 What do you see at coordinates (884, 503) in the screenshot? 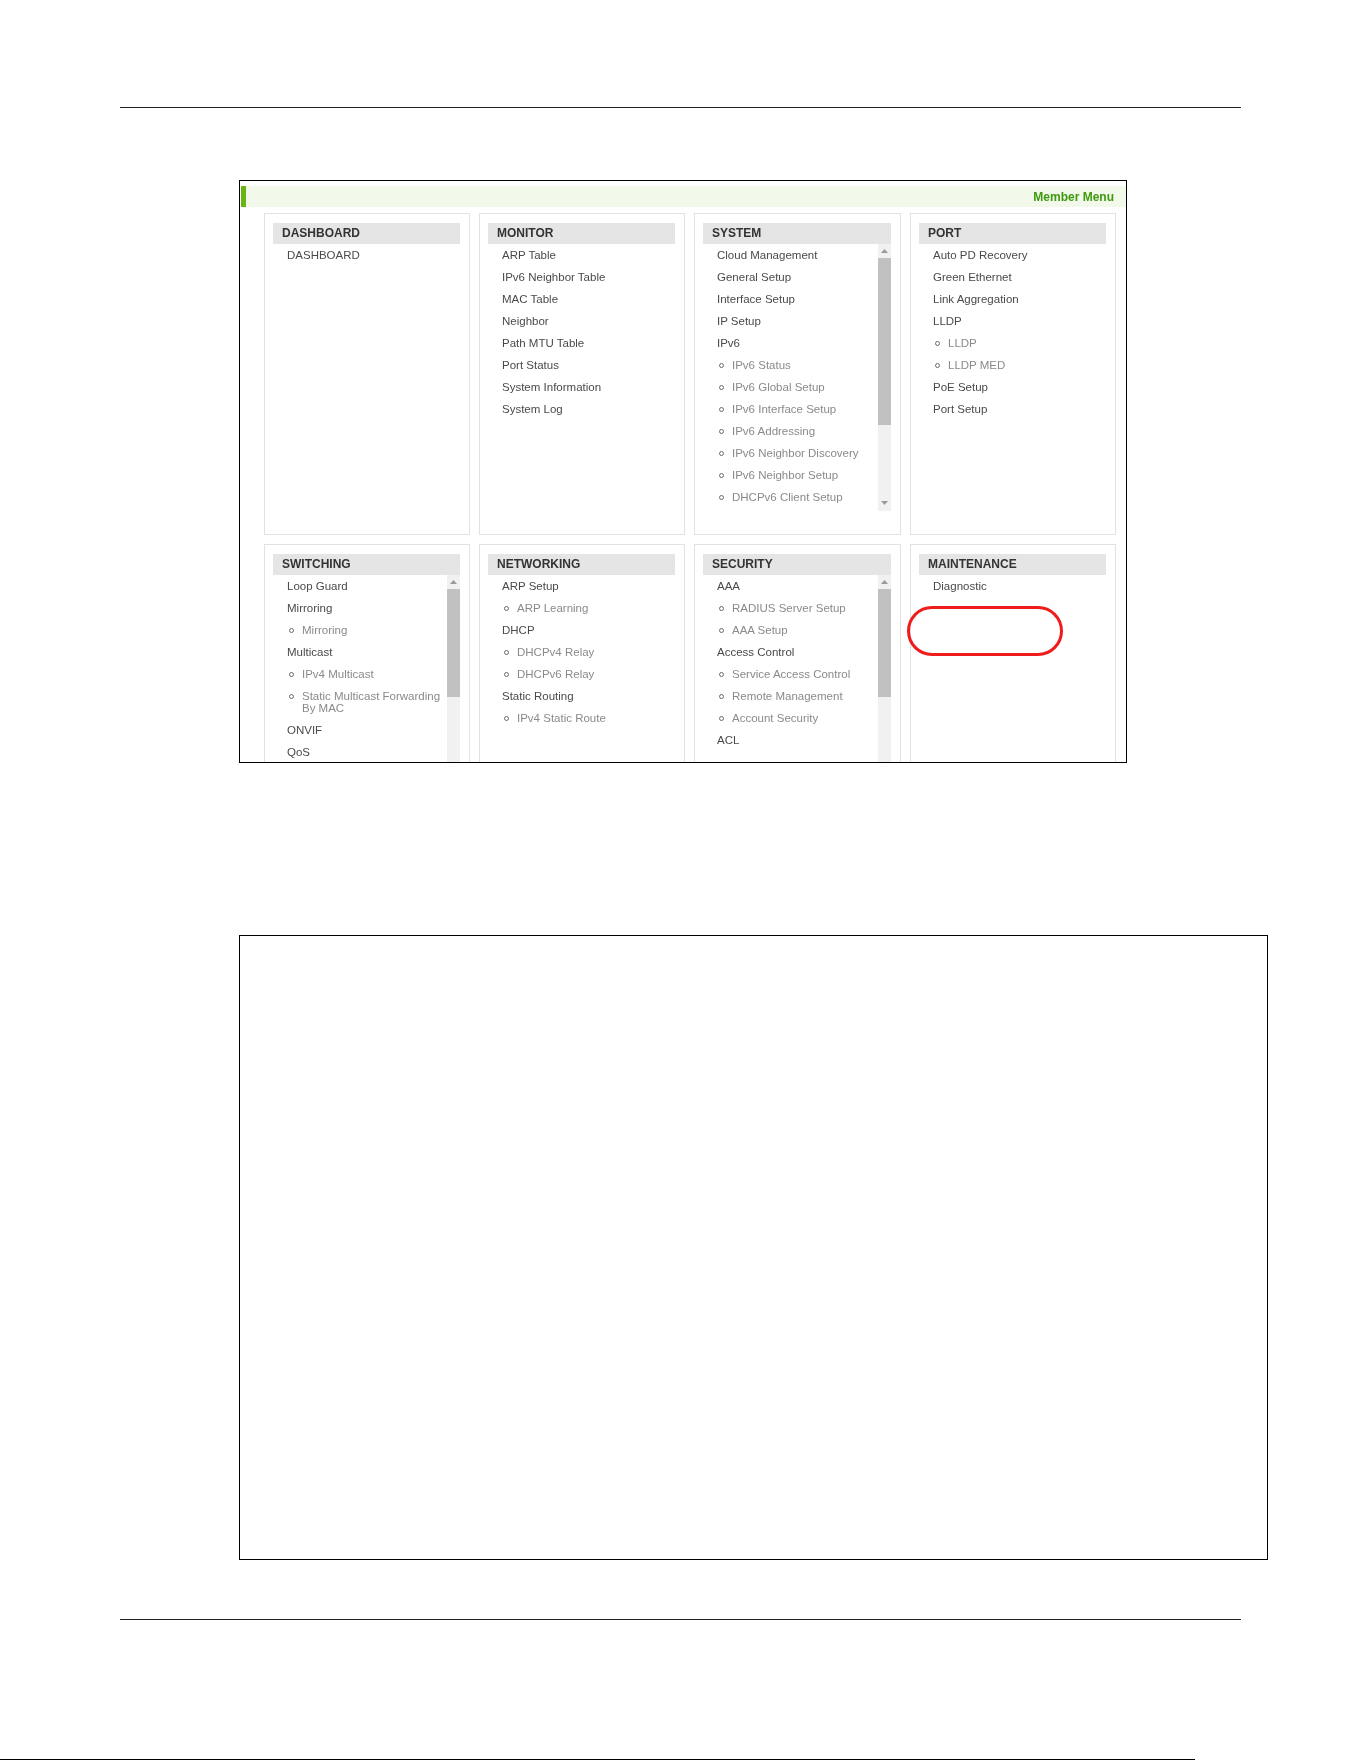
I see `scroll-down-icon` at bounding box center [884, 503].